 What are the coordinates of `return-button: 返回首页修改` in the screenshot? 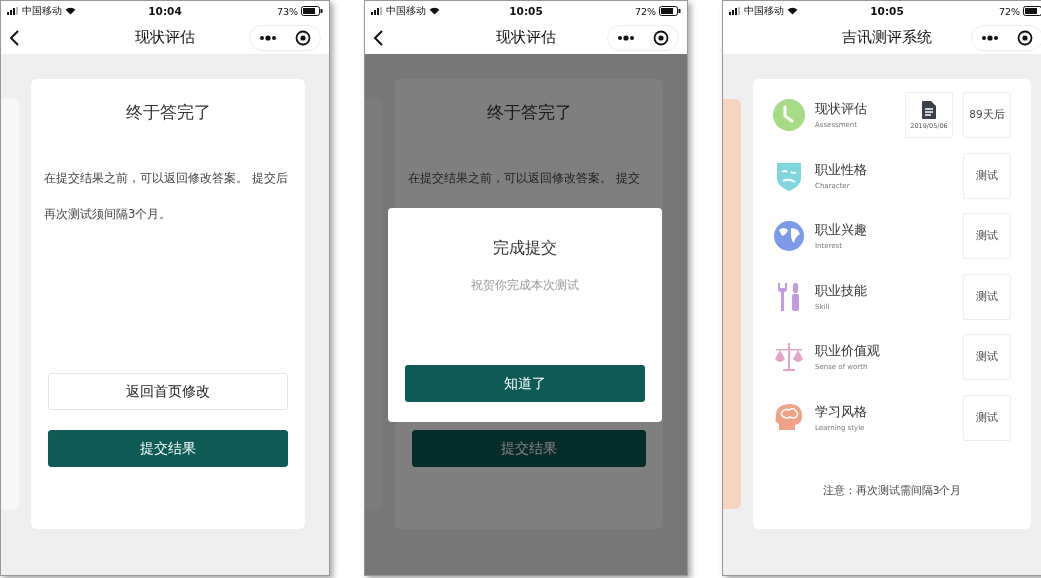 It's located at (168, 391).